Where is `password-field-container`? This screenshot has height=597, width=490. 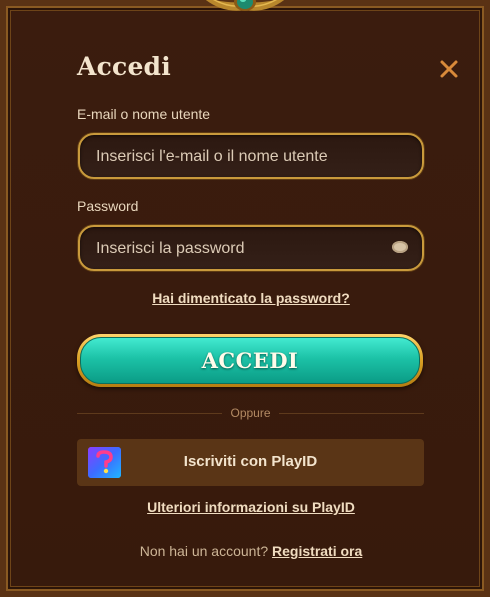
password-field-container is located at coordinates (251, 248).